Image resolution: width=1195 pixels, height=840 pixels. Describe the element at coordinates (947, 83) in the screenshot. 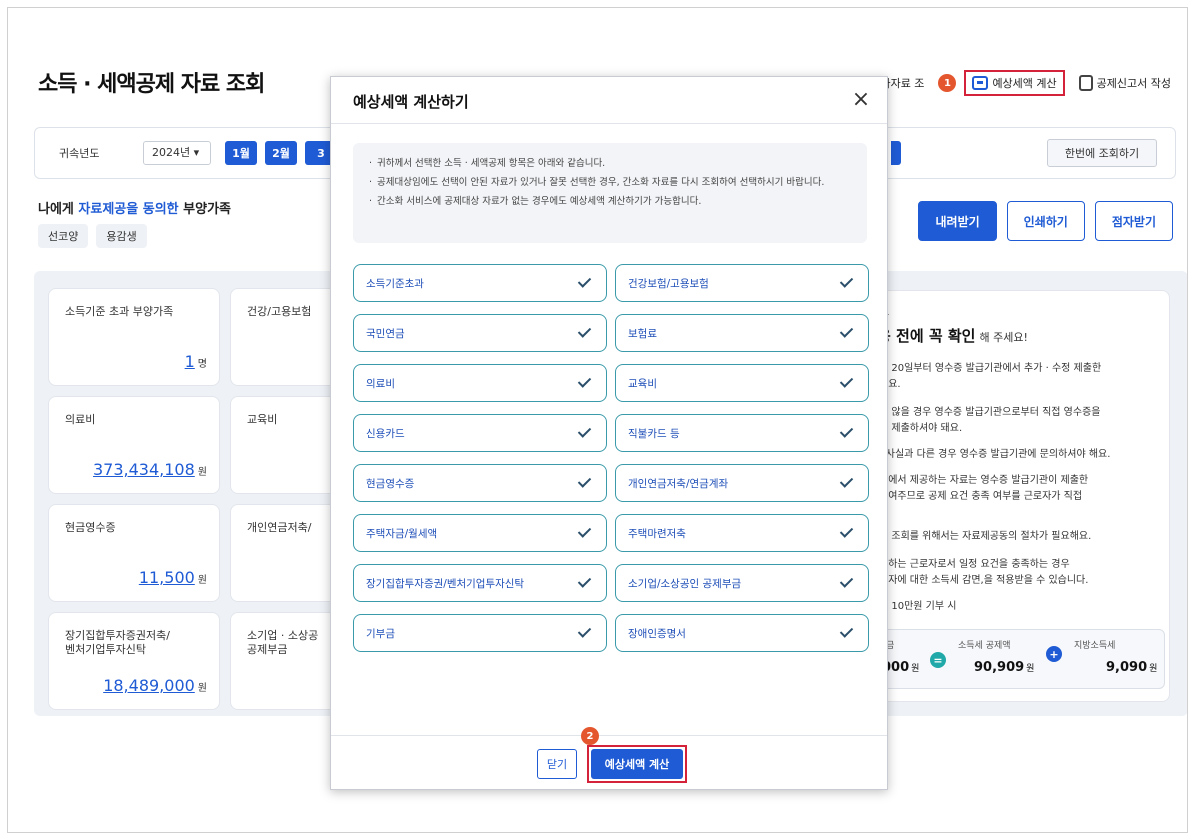

I see `step-badge-1: 1` at that location.